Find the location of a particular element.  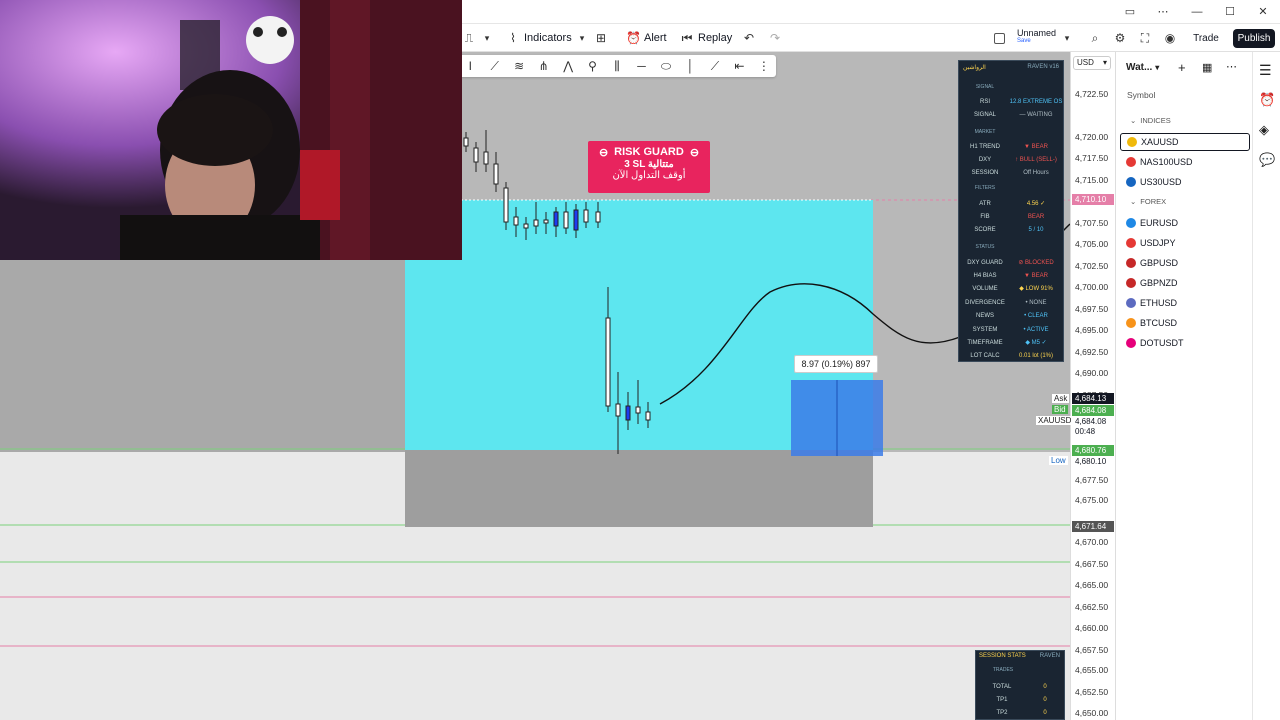

maximize-icon: ☐ is located at coordinates (1230, 12).